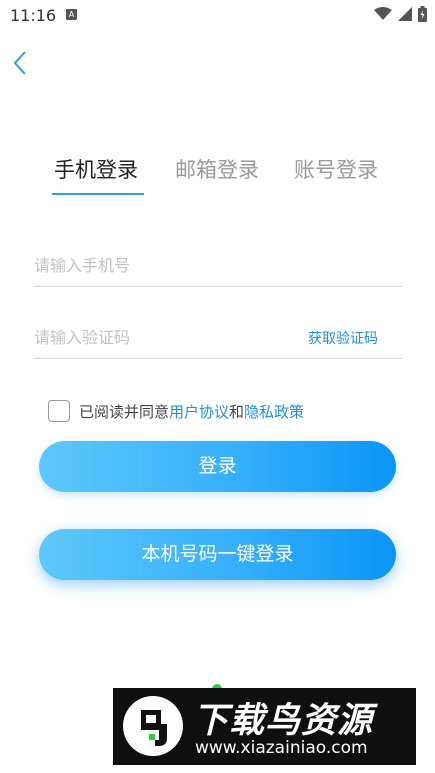 Image resolution: width=435 pixels, height=773 pixels. What do you see at coordinates (336, 169) in the screenshot?
I see `tab-account-login: 账号登录` at bounding box center [336, 169].